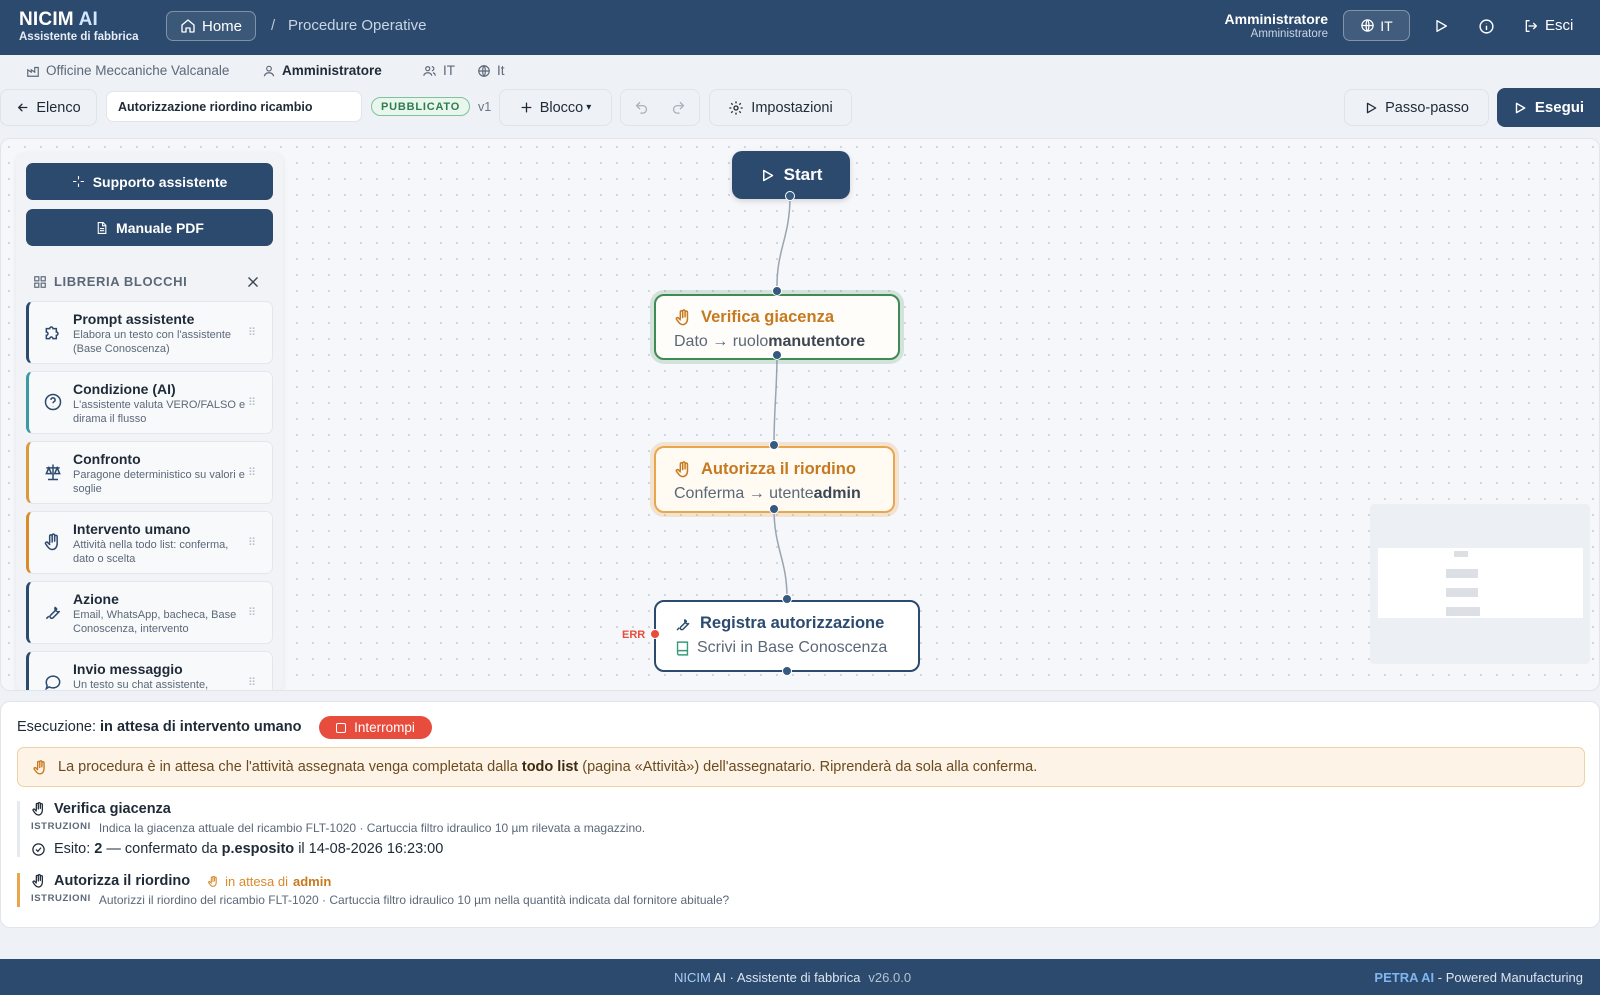  I want to click on logout-label: Esci, so click(1559, 25).